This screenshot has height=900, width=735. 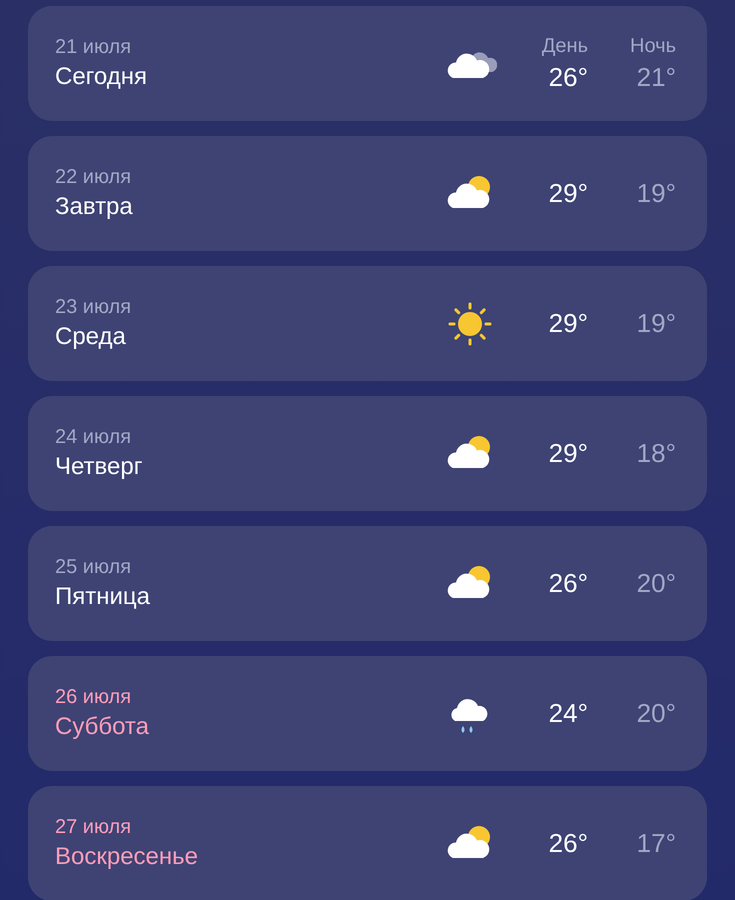 What do you see at coordinates (367, 583) in the screenshot?
I see `day-card: 25 июля Пятница 26° 20°` at bounding box center [367, 583].